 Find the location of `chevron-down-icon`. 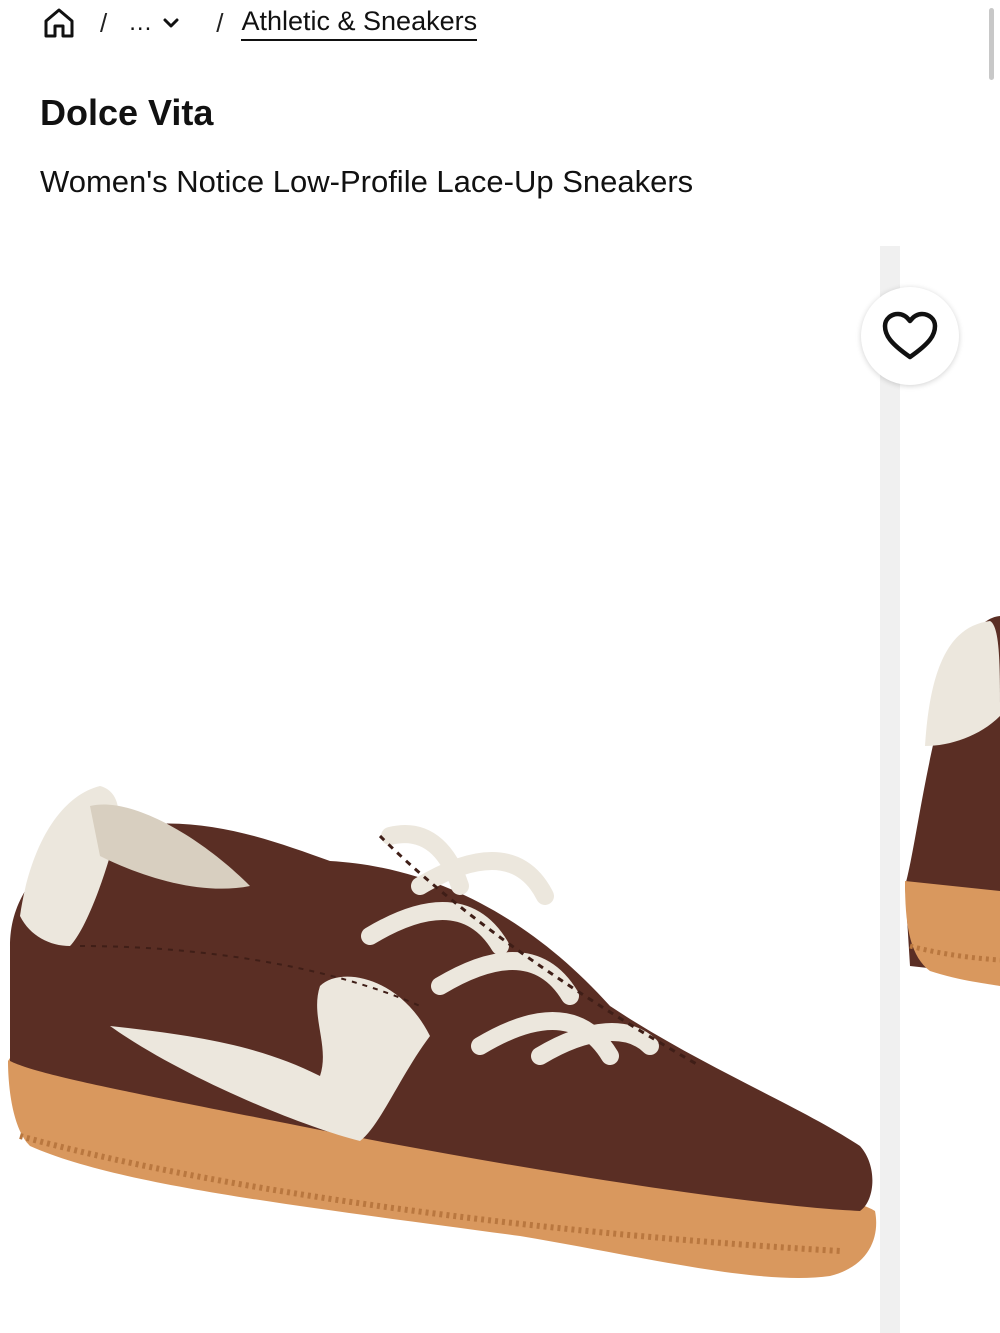

chevron-down-icon is located at coordinates (171, 23).